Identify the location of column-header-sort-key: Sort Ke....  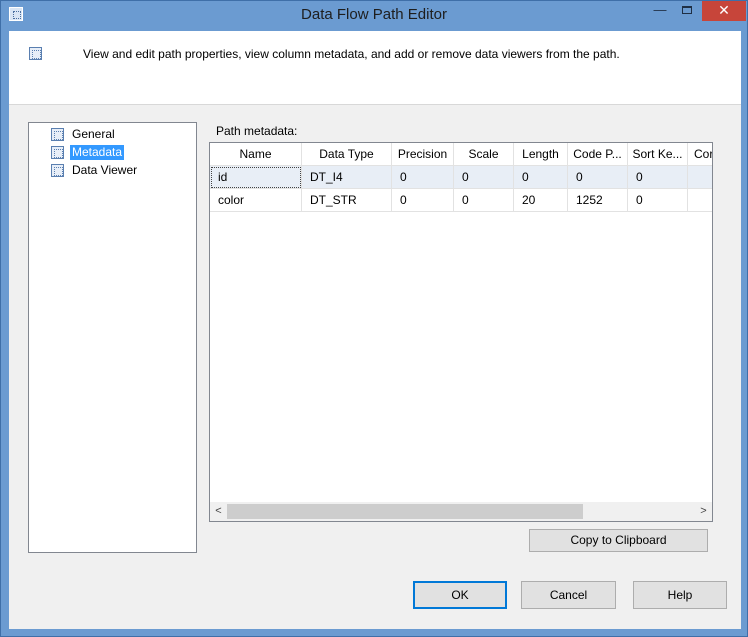
(658, 154).